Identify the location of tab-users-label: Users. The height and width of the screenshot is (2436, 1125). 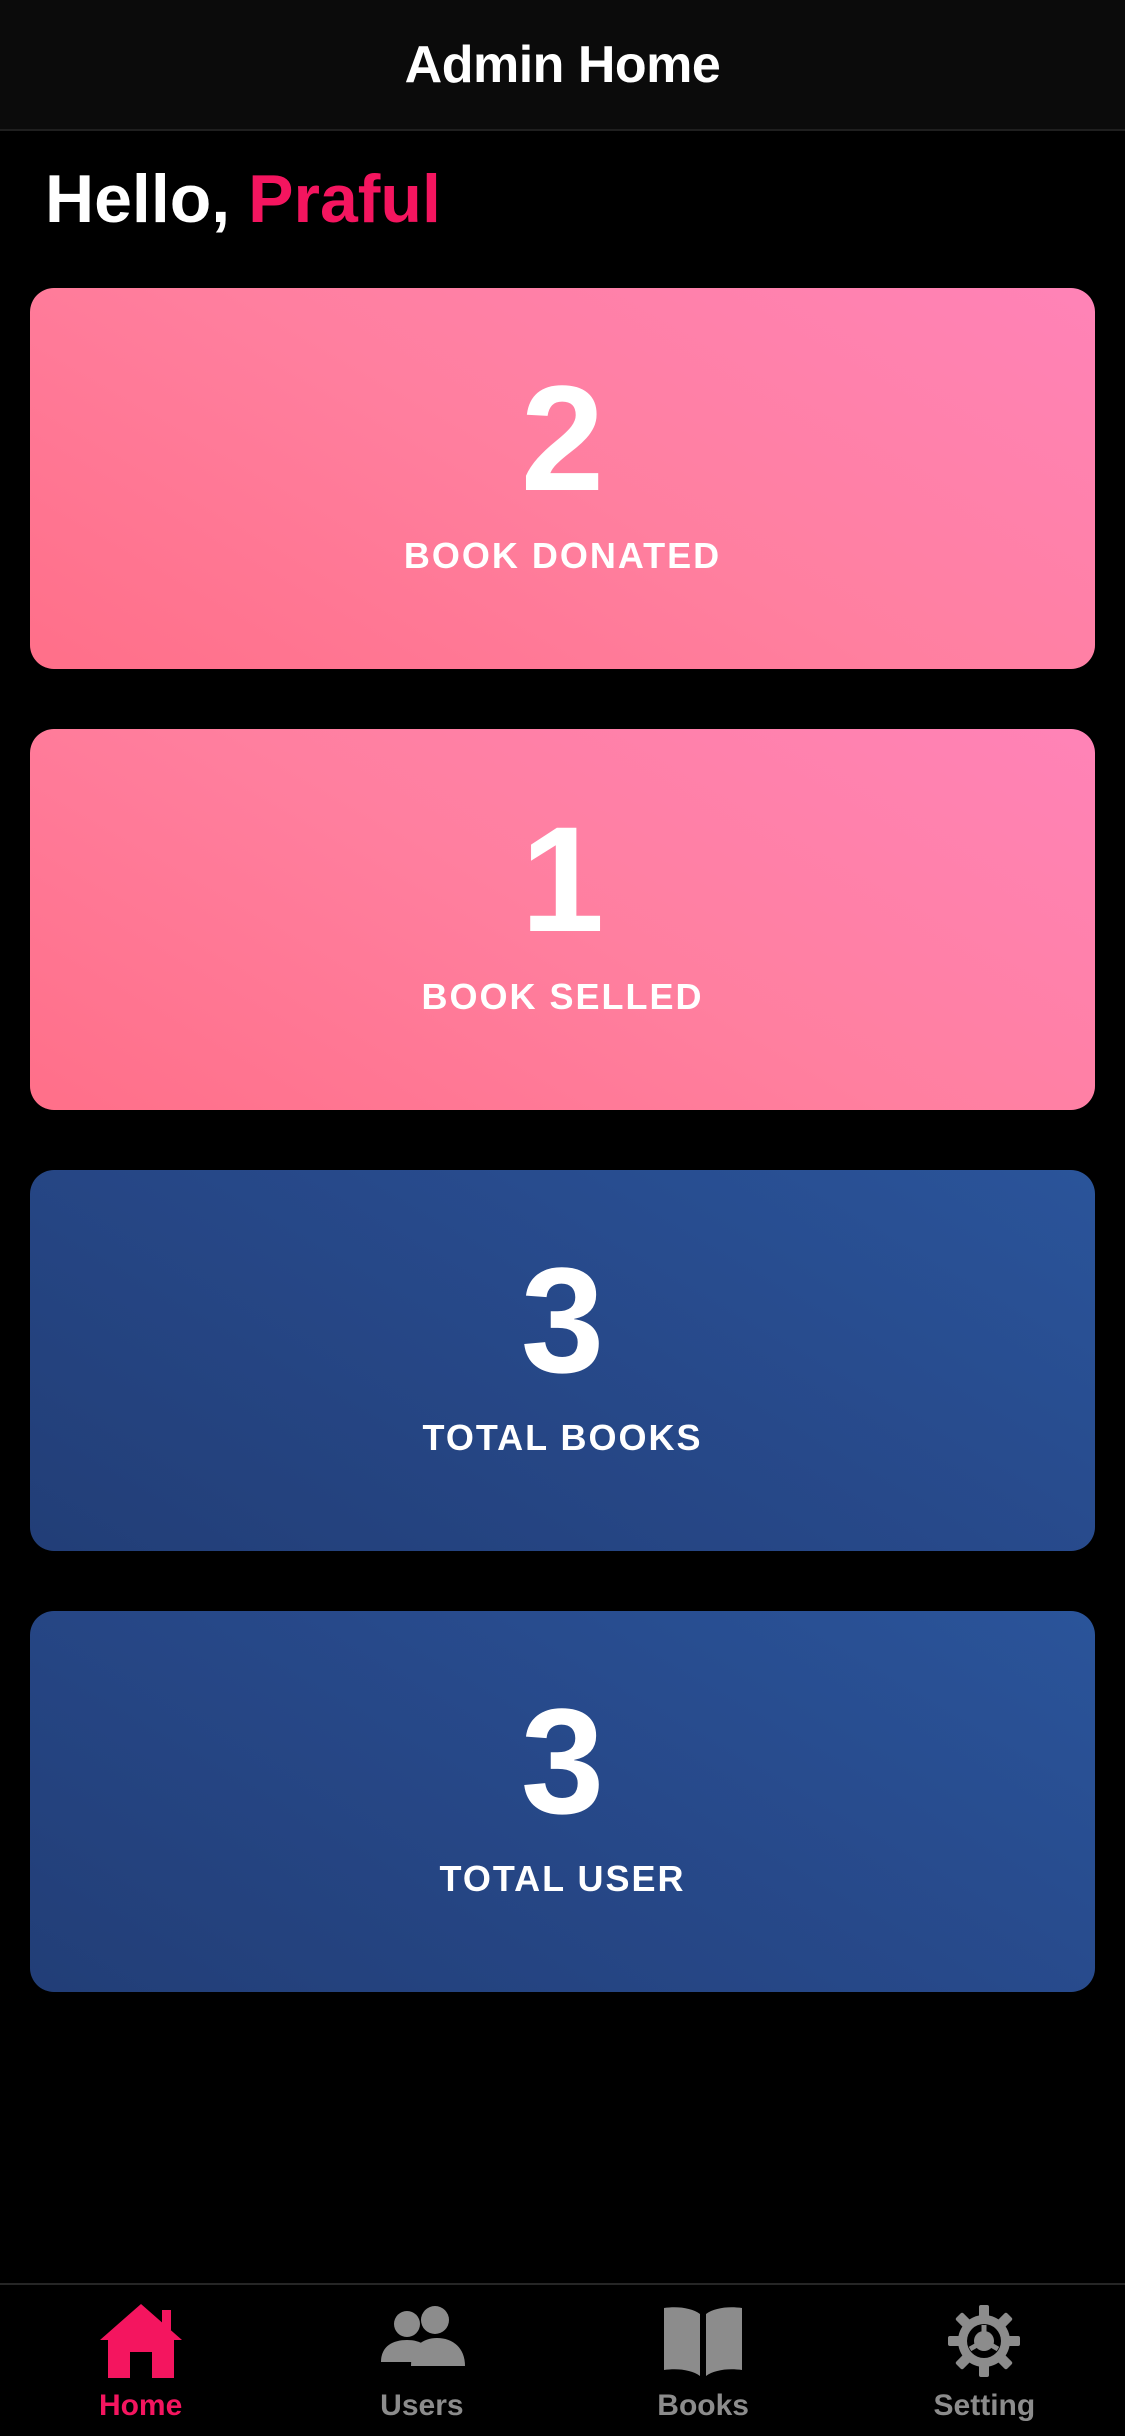
(422, 2405).